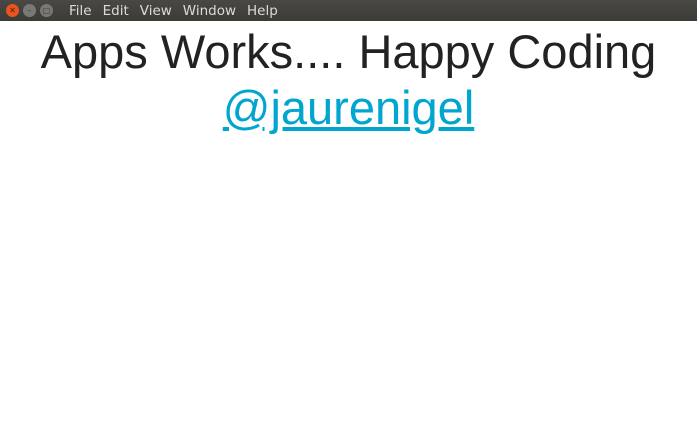  I want to click on maximize-button: □, so click(46, 10).